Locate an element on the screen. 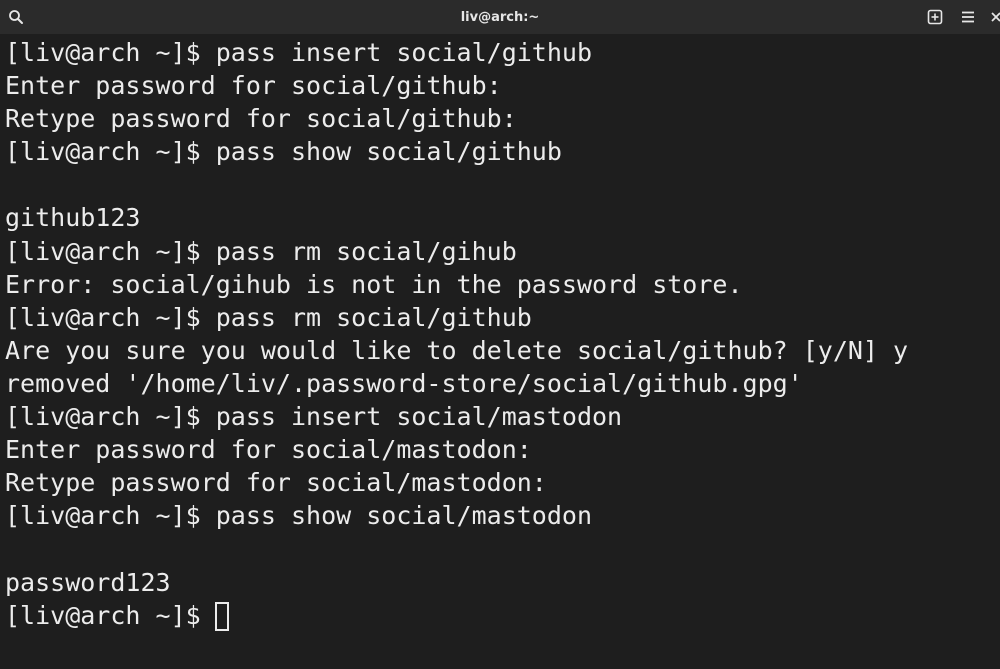 The image size is (1000, 669). title-bar: liv@arch:~ is located at coordinates (500, 17).